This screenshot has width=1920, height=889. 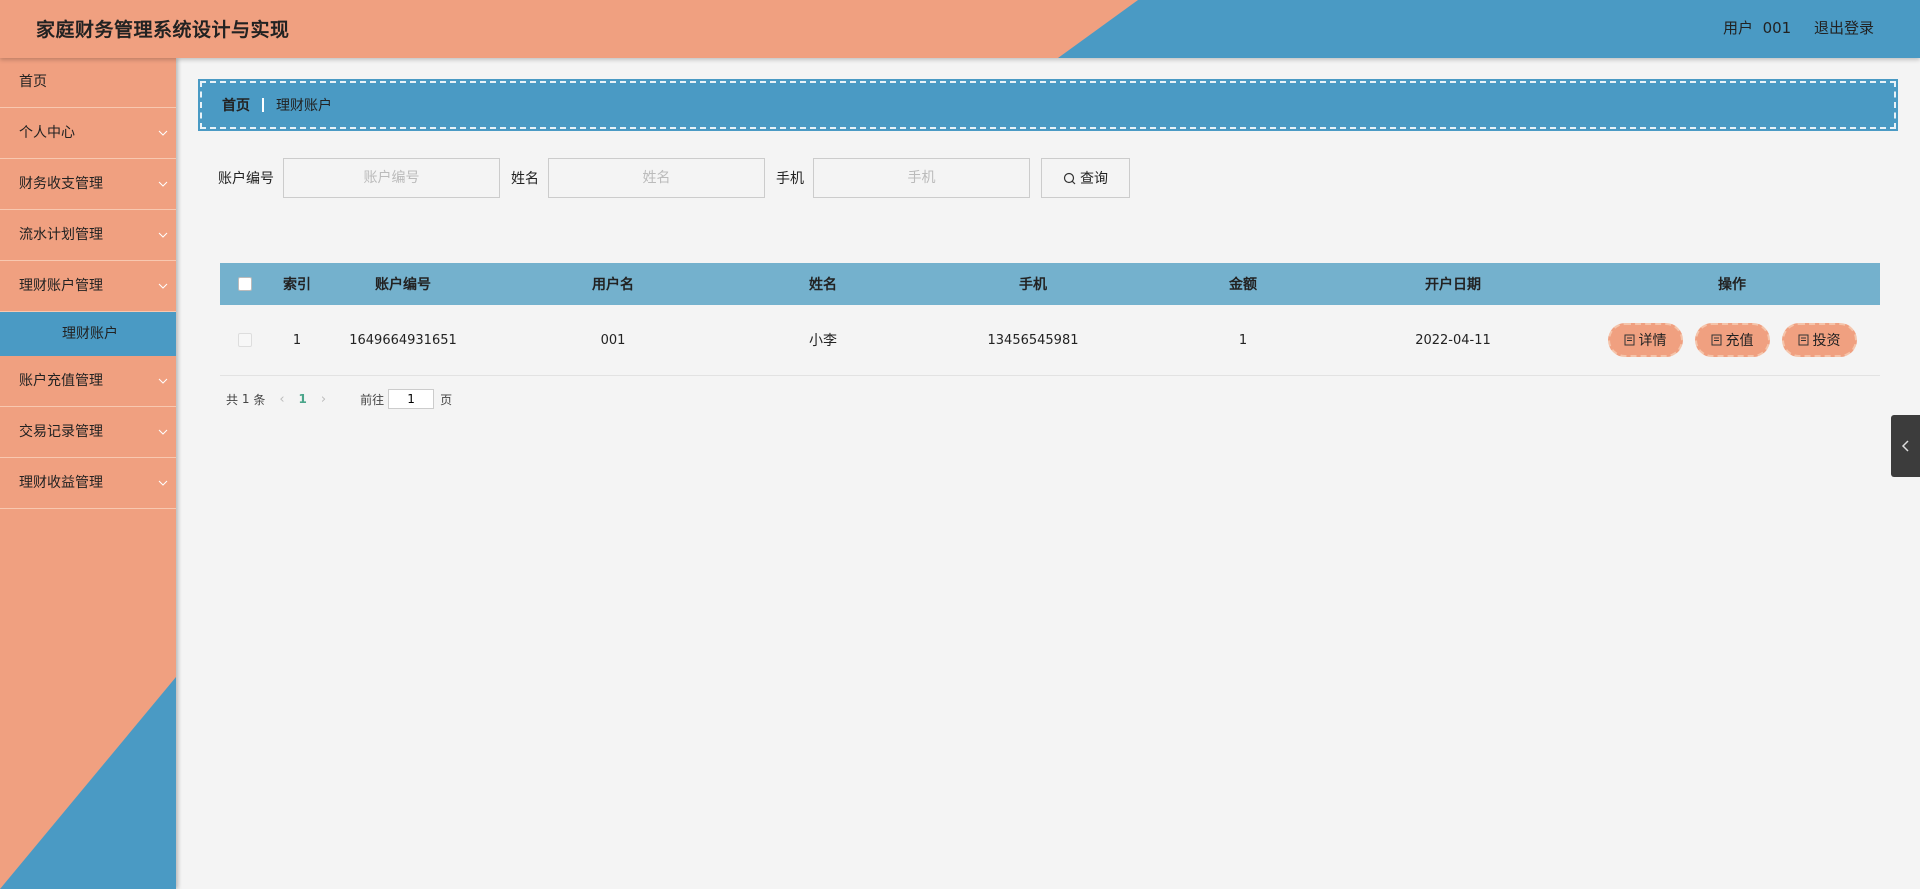 What do you see at coordinates (297, 285) in the screenshot?
I see `column-header-index: 索引` at bounding box center [297, 285].